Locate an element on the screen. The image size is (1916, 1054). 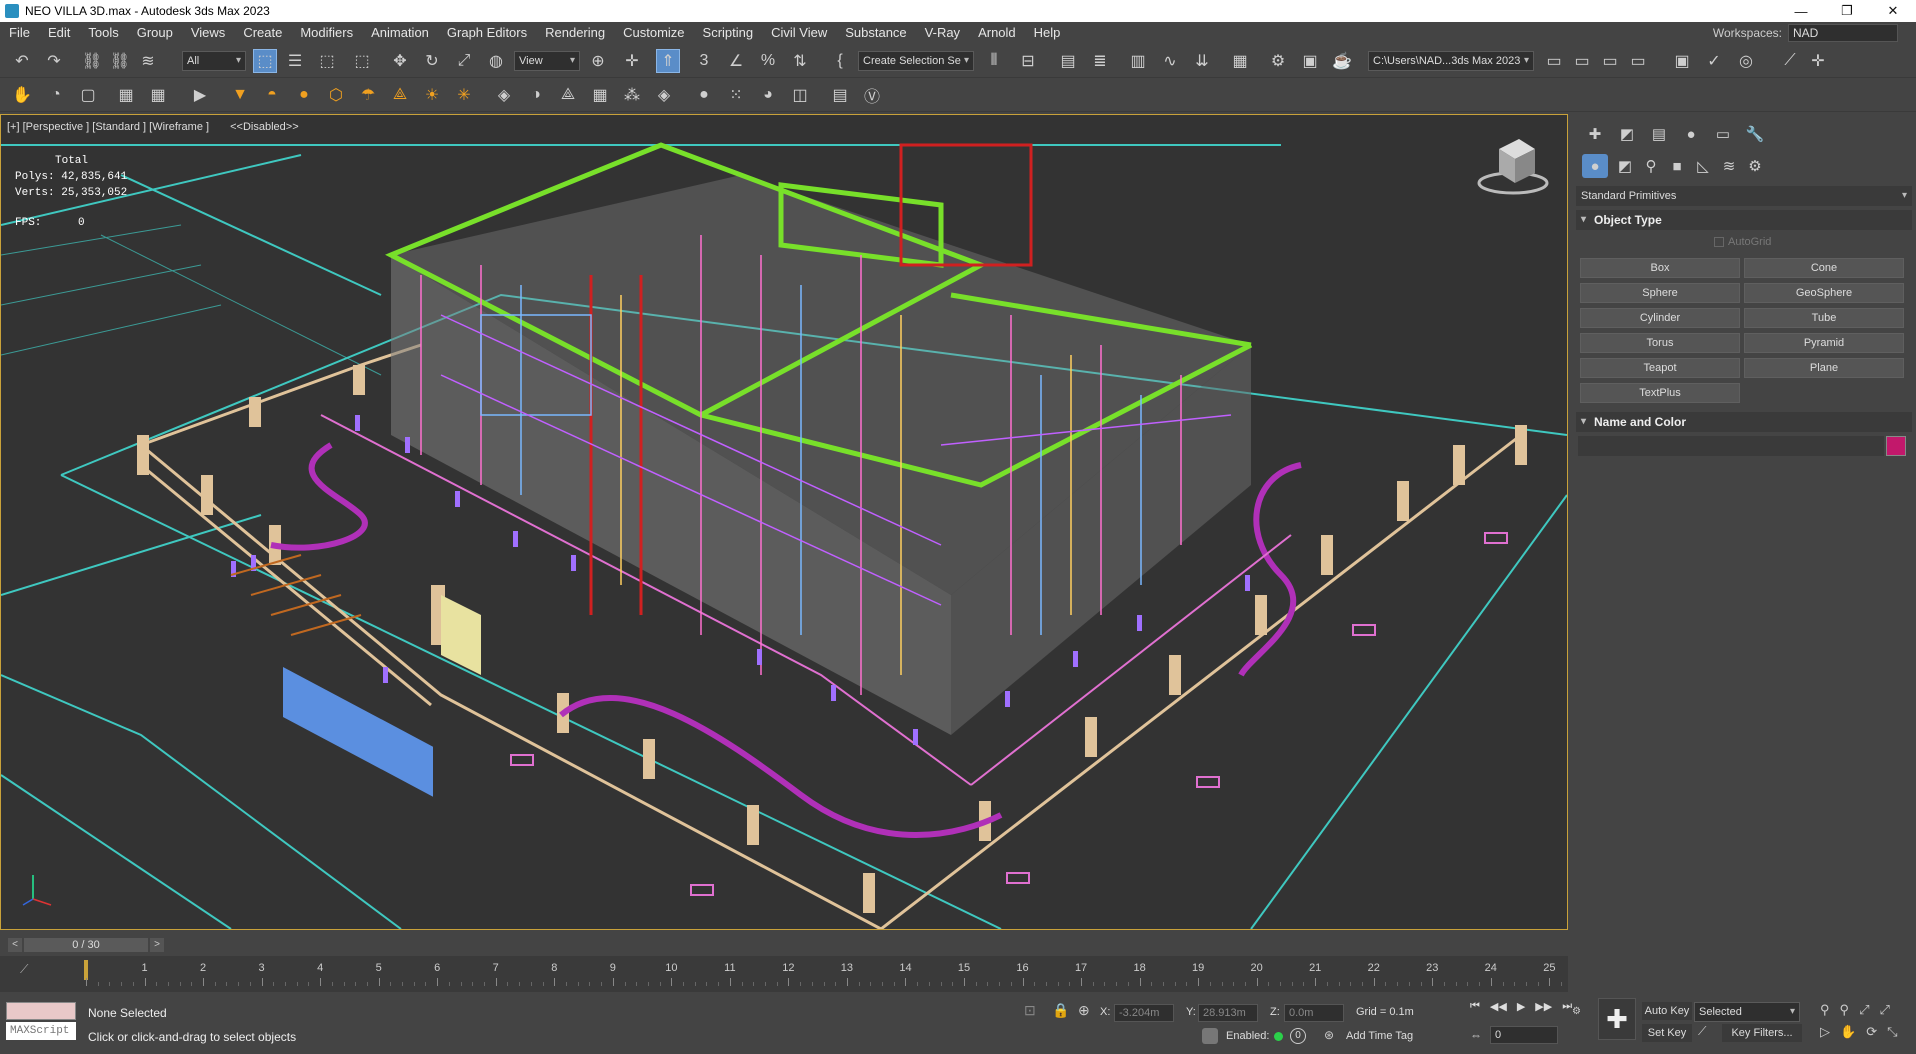
spinner-icon: ◔ is located at coordinates (56, 95).